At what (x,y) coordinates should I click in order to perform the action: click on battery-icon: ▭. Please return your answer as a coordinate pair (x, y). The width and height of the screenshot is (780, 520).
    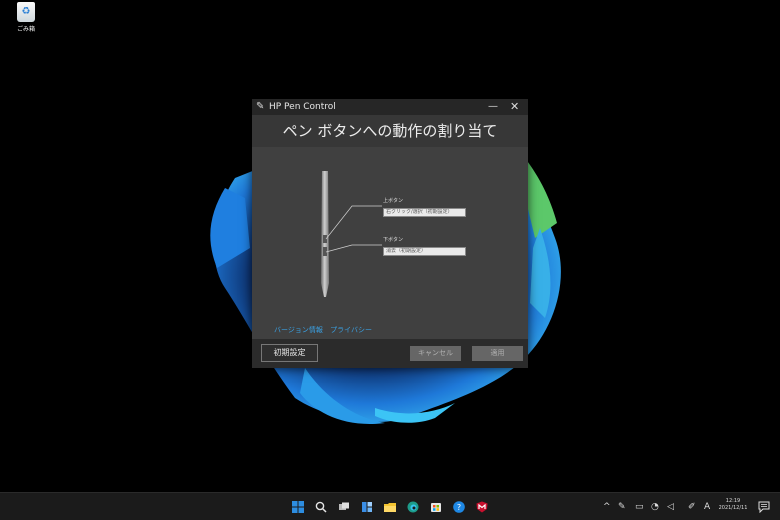
    Looking at the image, I should click on (639, 507).